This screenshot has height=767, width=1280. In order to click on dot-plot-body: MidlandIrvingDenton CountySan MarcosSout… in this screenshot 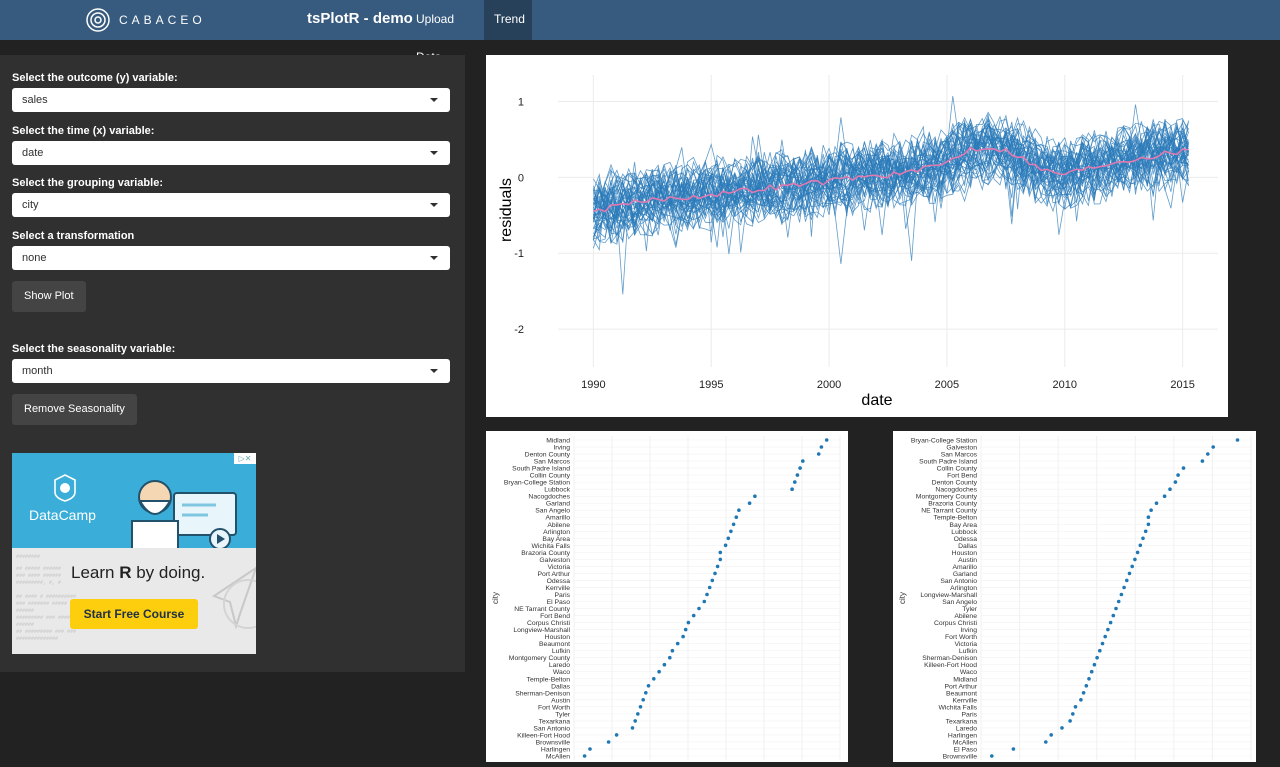, I will do `click(672, 598)`.